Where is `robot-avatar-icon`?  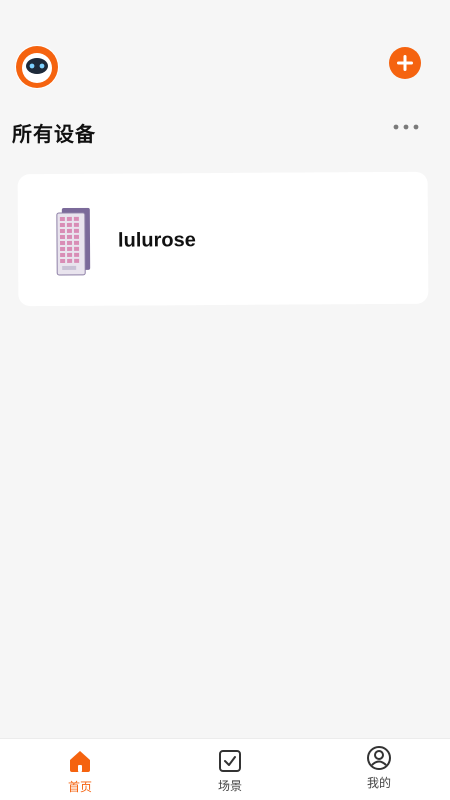
robot-avatar-icon is located at coordinates (37, 67).